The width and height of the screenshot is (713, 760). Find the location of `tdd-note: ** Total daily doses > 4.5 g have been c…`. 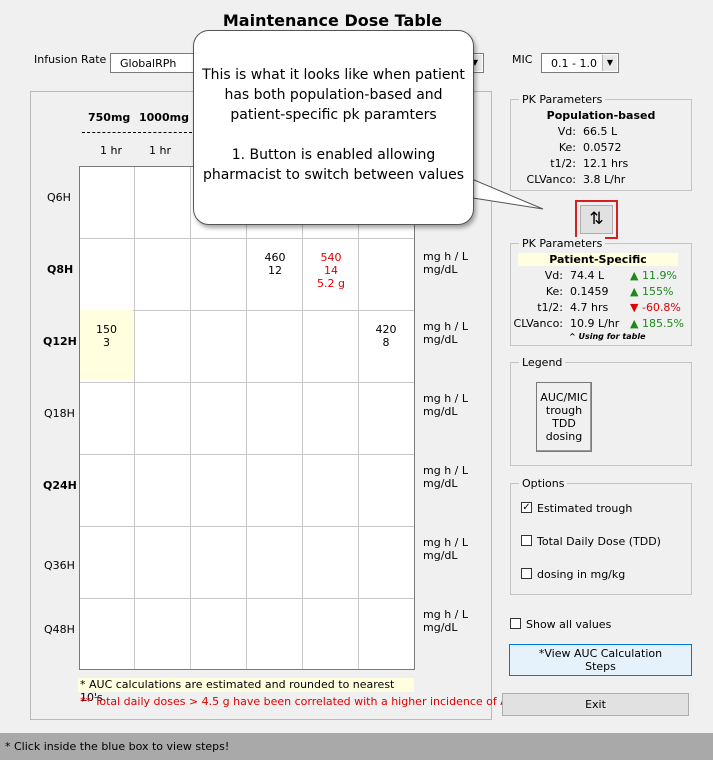

tdd-note: ** Total daily doses > 4.5 g have been c… is located at coordinates (299, 701).